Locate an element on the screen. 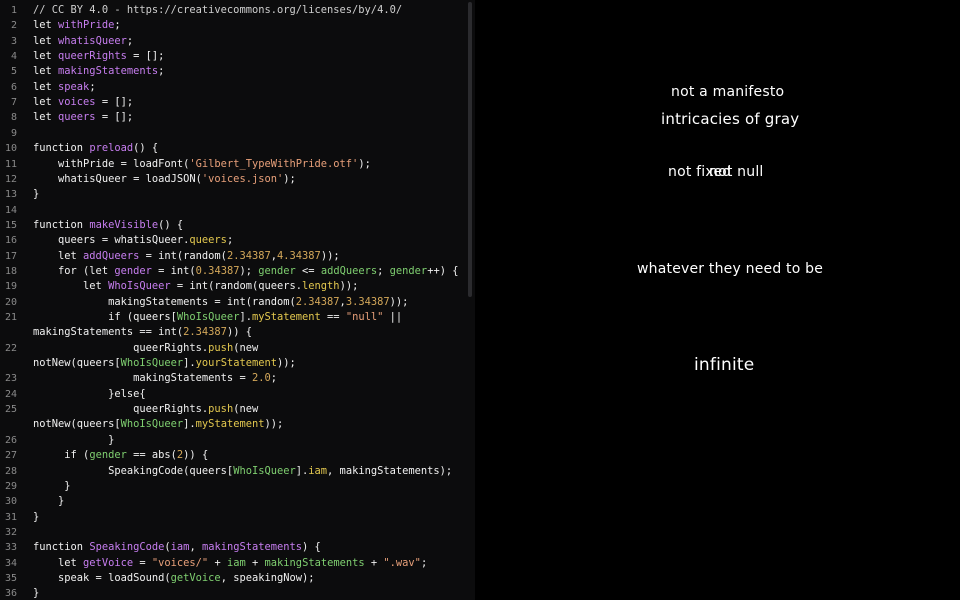 The width and height of the screenshot is (960, 600). code-line: notNew(queers[WhoIsQueer].myStatement)); is located at coordinates (158, 424).